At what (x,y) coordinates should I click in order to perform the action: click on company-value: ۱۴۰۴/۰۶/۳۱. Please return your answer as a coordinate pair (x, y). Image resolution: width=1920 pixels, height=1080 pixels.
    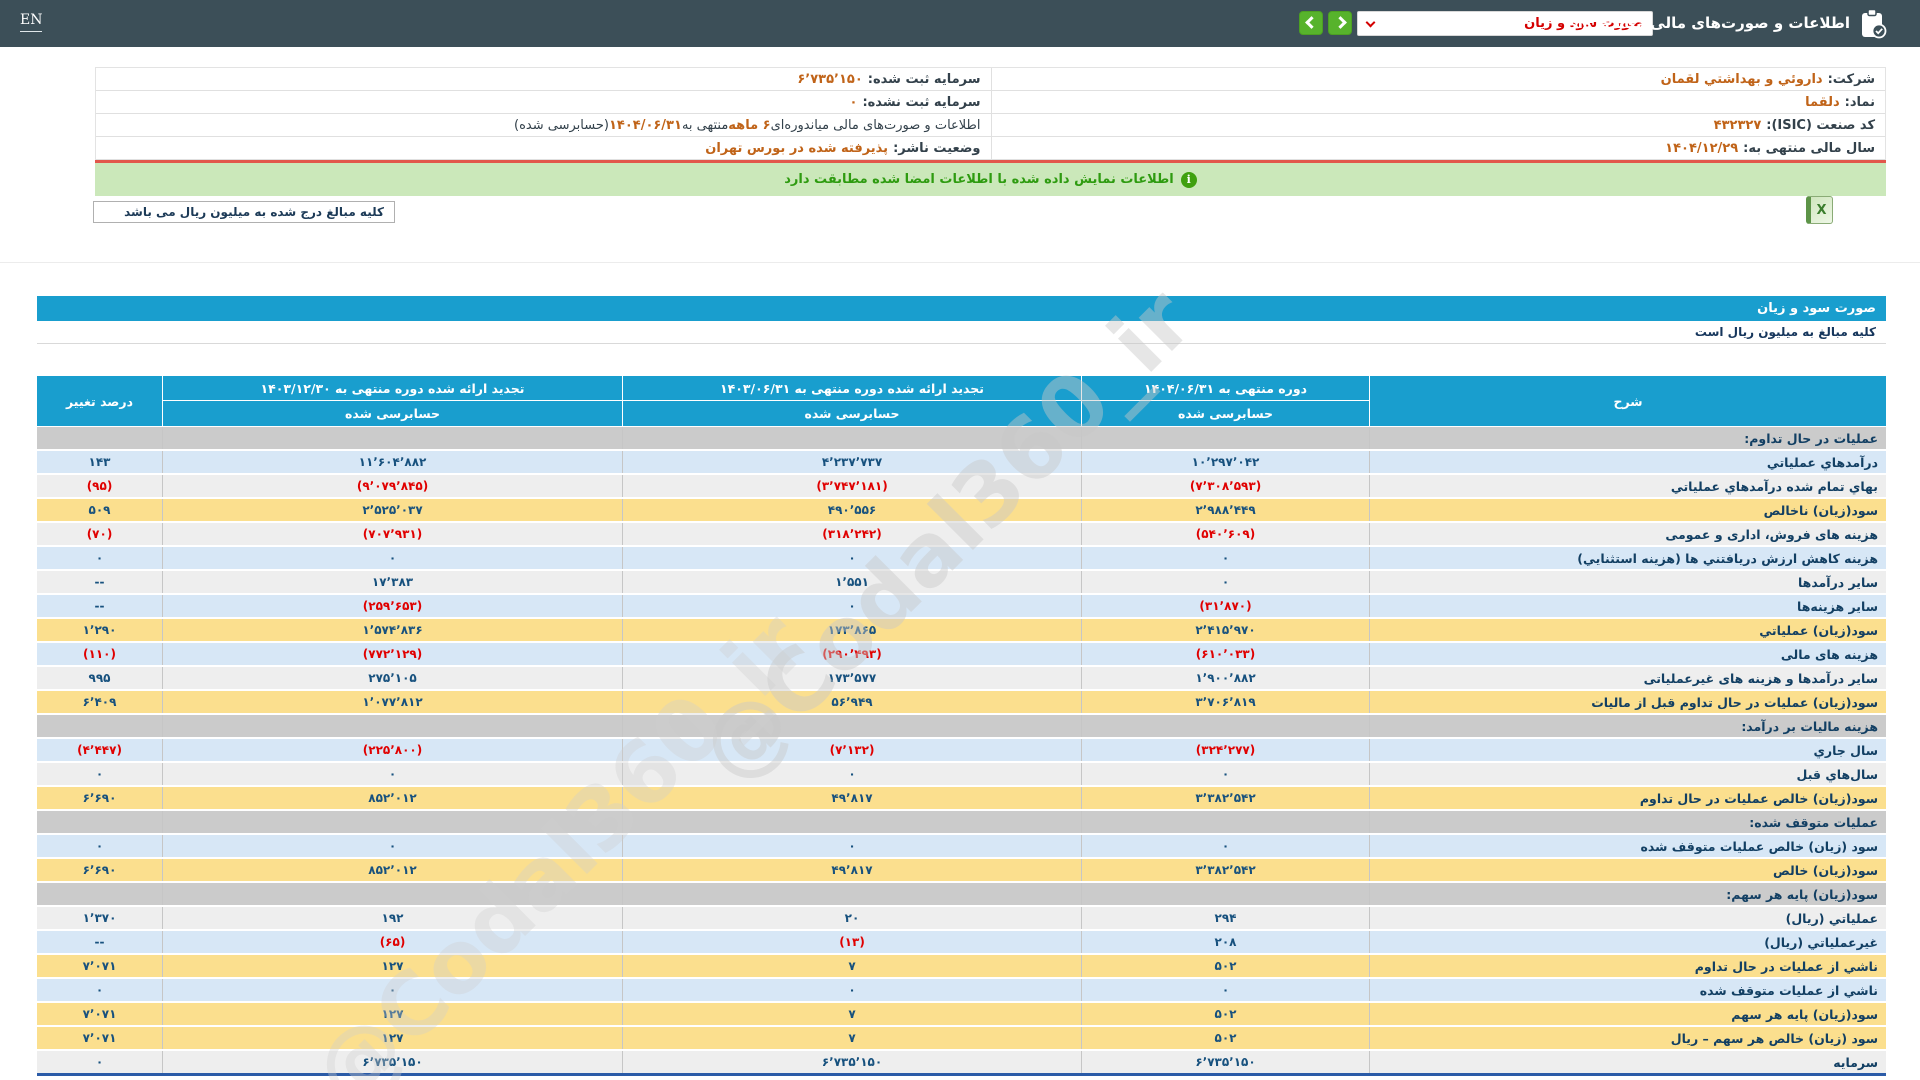
    Looking at the image, I should click on (645, 125).